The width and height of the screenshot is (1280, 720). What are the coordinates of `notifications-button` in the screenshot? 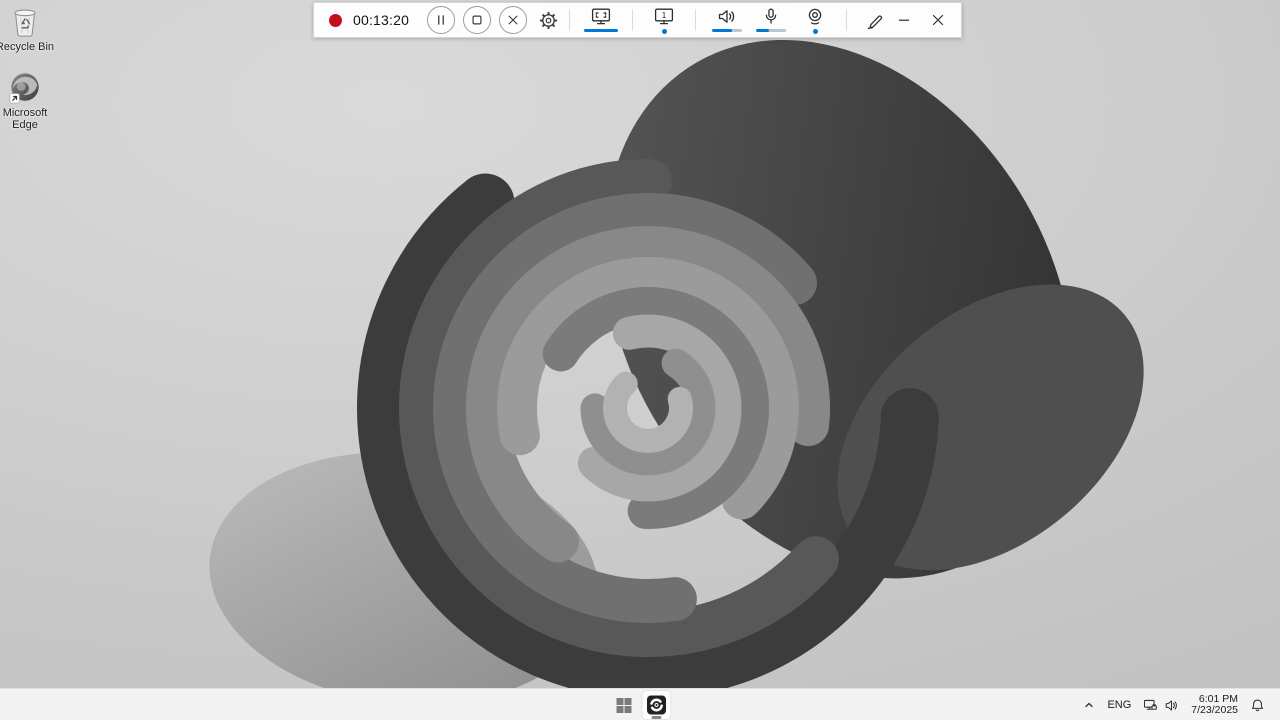 It's located at (1257, 705).